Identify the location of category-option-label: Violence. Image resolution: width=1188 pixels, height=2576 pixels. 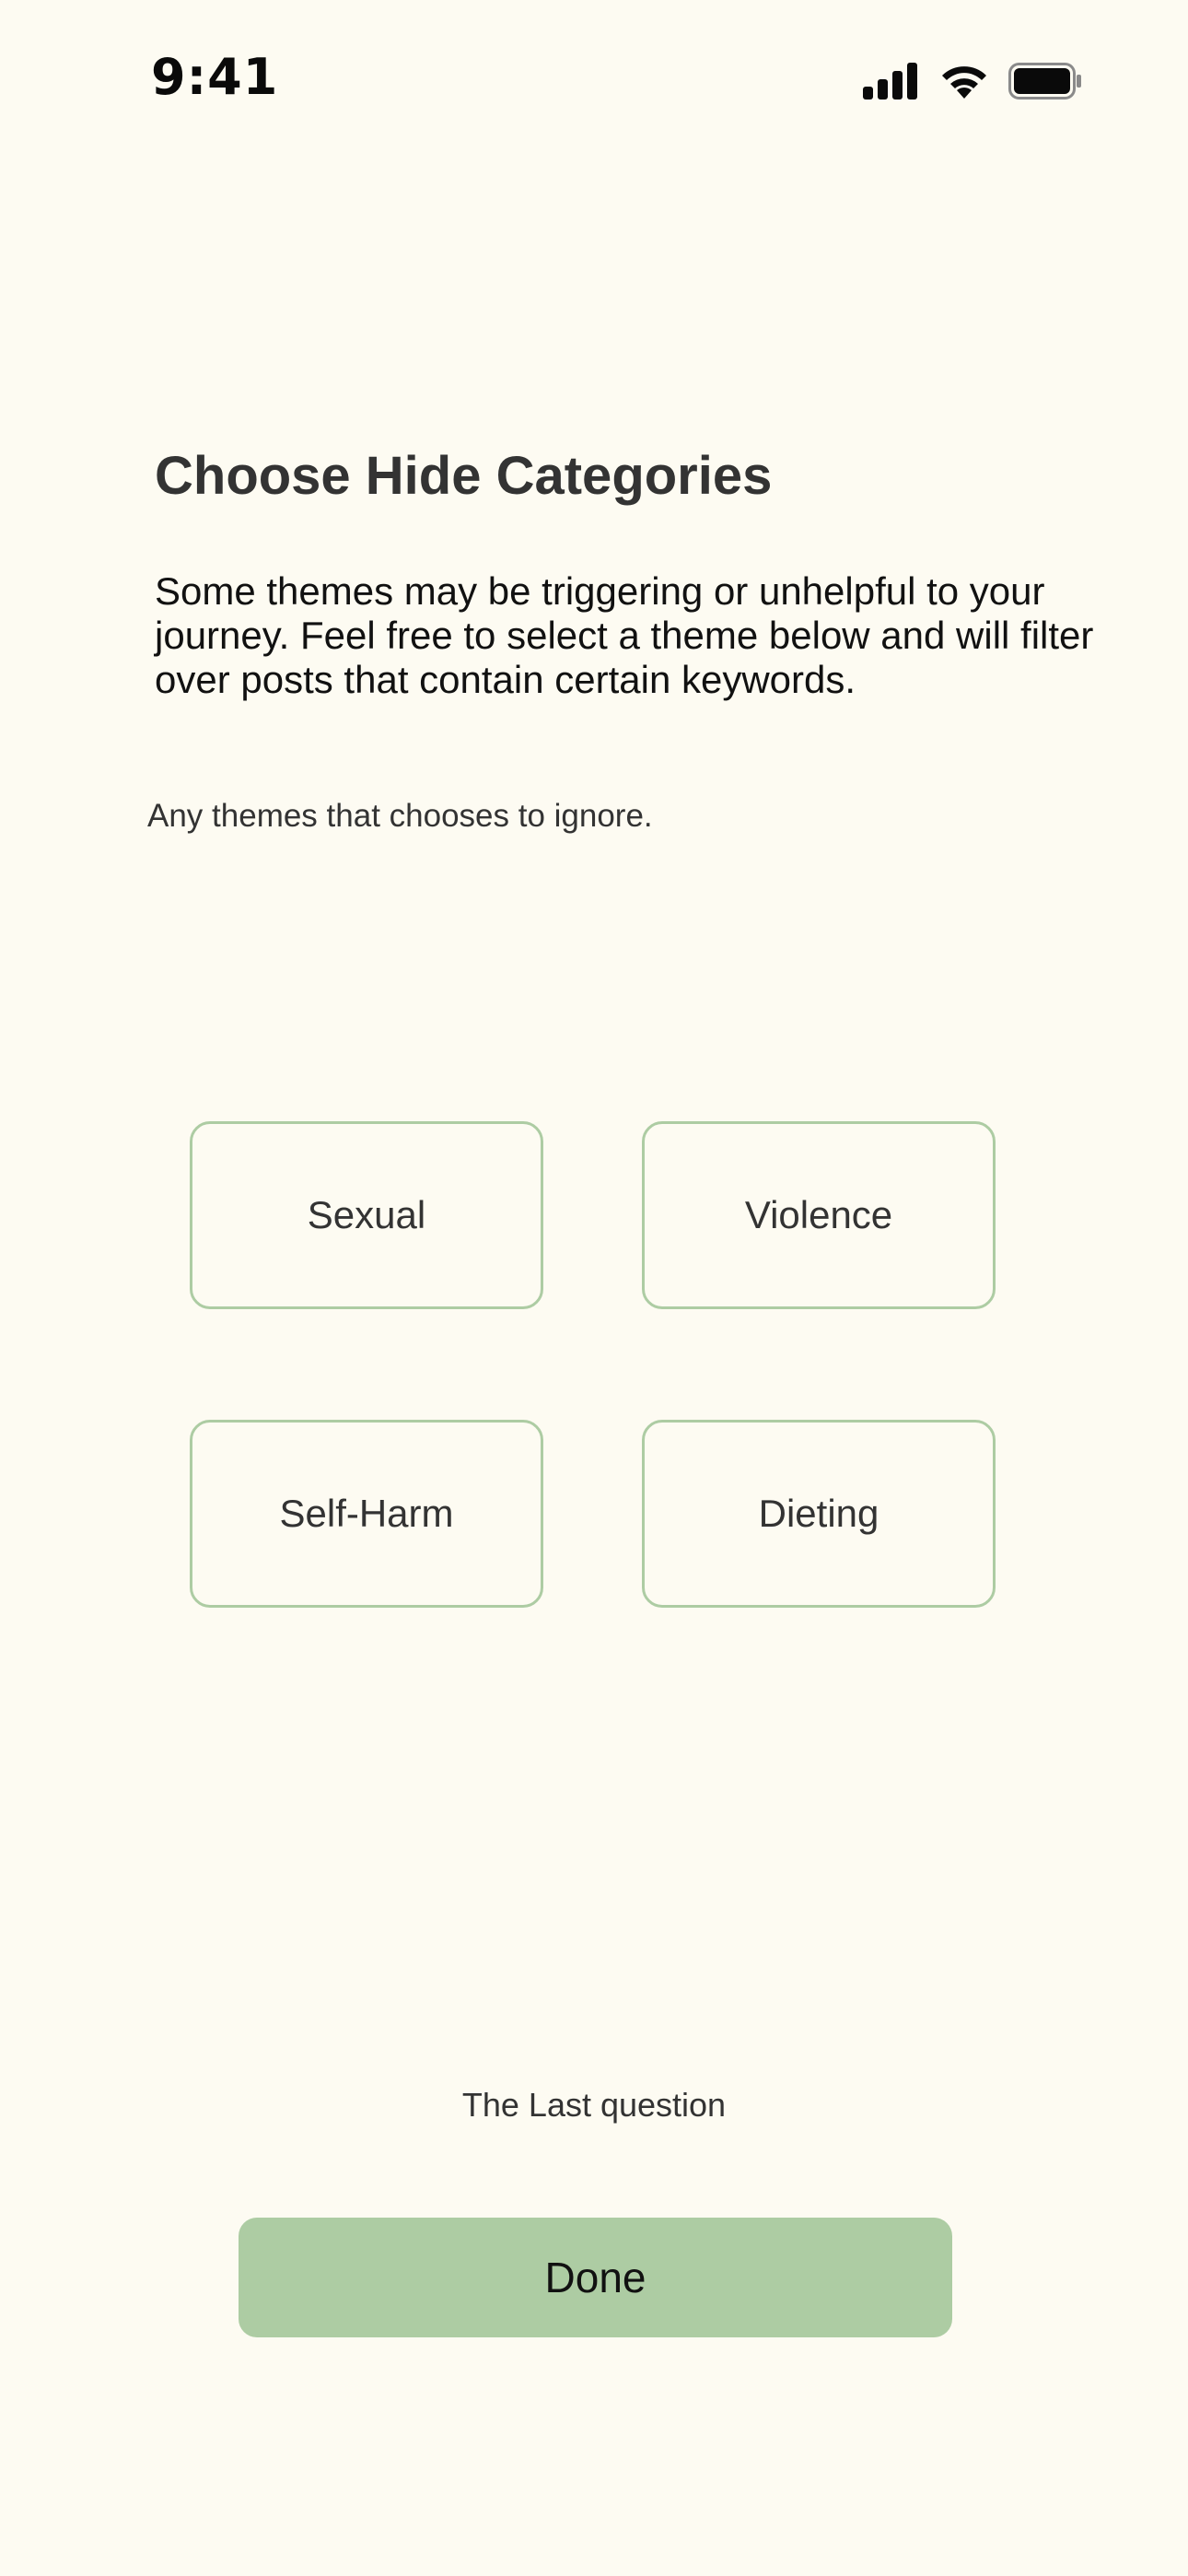
(818, 1214).